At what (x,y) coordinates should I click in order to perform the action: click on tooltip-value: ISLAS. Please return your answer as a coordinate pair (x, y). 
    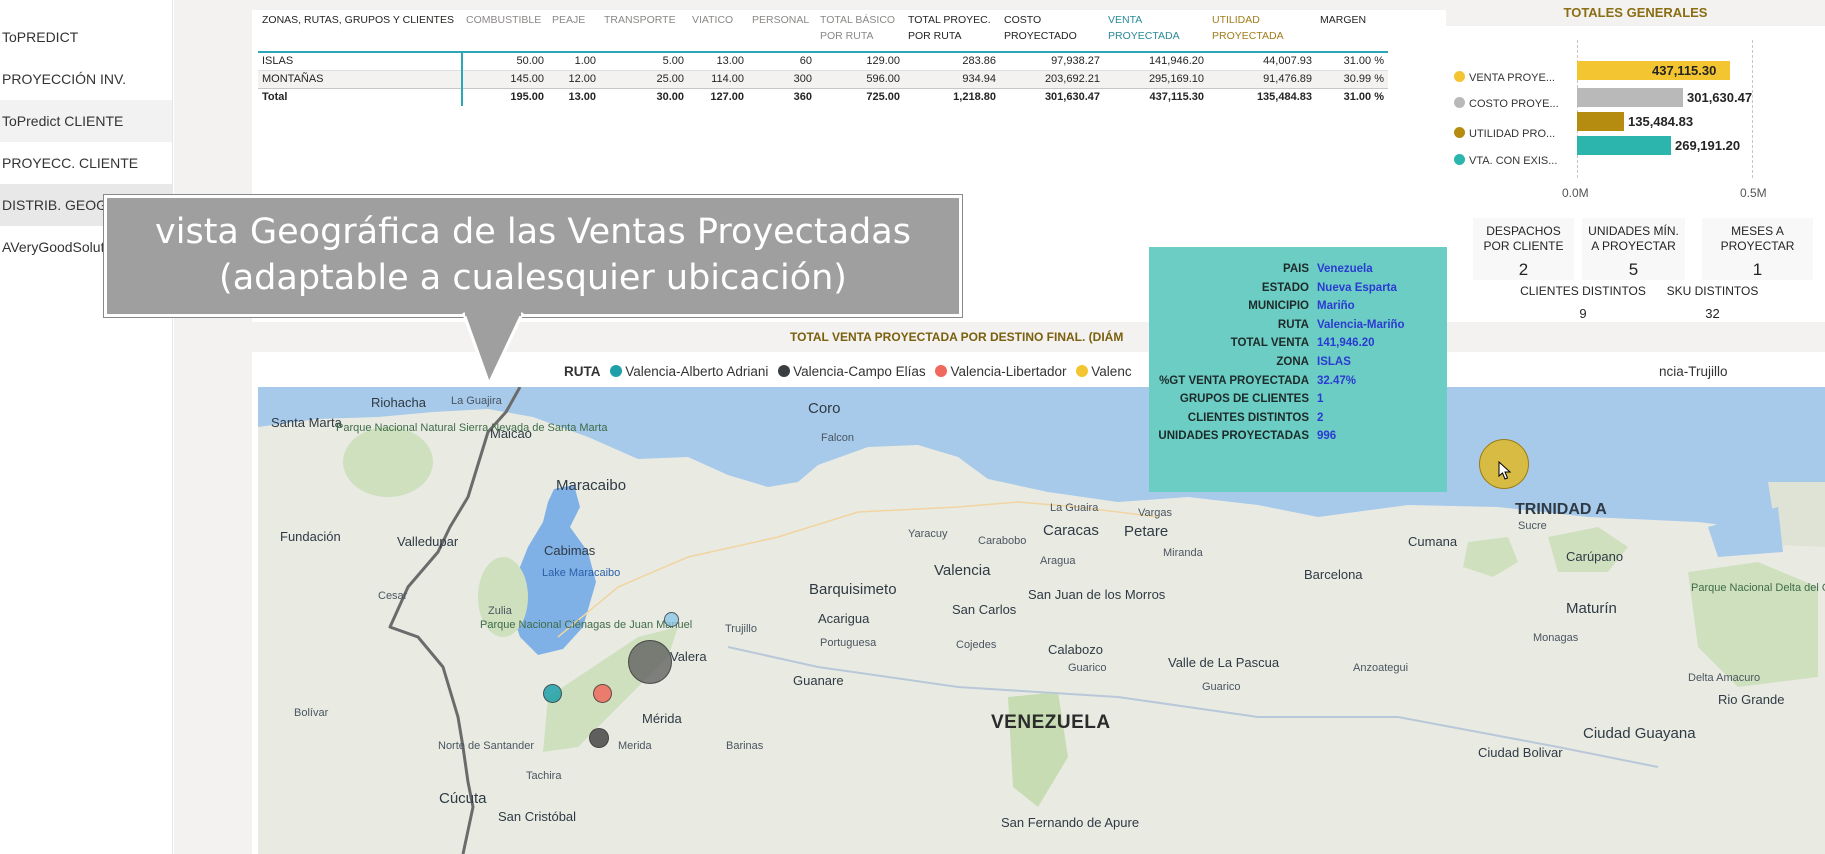
    Looking at the image, I should click on (1334, 361).